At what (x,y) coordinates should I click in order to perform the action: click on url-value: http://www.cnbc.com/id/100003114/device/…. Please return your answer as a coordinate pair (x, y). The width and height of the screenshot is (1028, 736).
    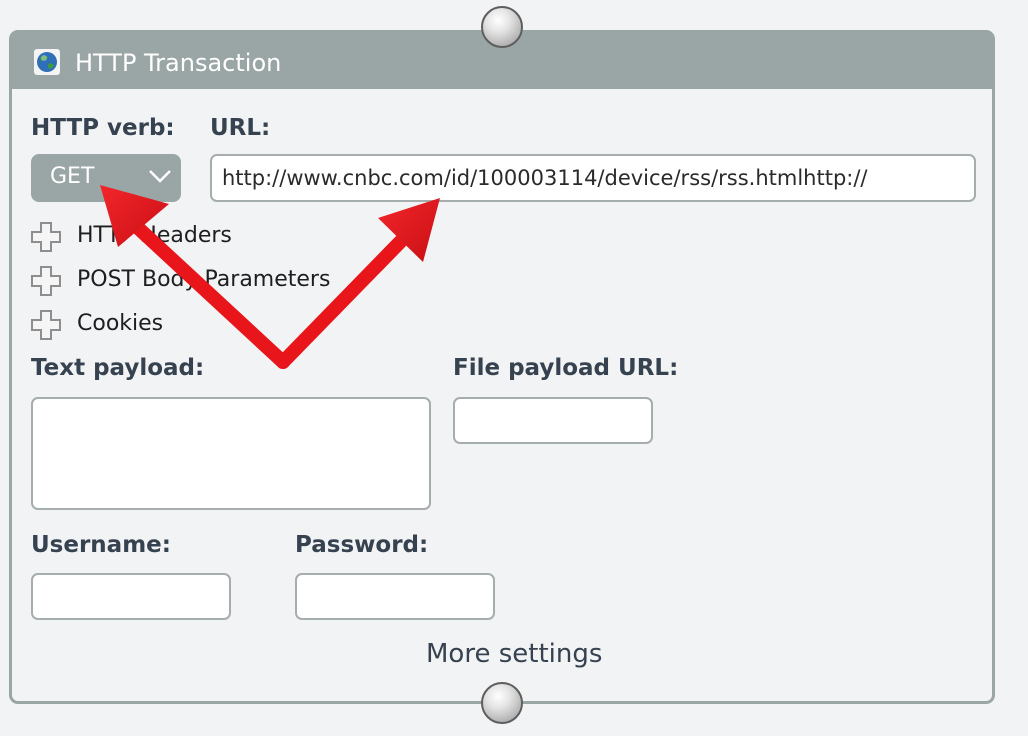
    Looking at the image, I should click on (545, 178).